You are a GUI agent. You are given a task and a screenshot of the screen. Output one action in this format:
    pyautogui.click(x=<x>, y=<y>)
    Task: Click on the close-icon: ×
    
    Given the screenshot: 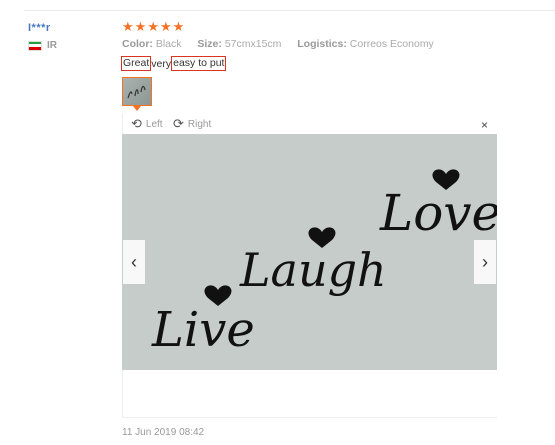 What is the action you would take?
    pyautogui.click(x=484, y=125)
    